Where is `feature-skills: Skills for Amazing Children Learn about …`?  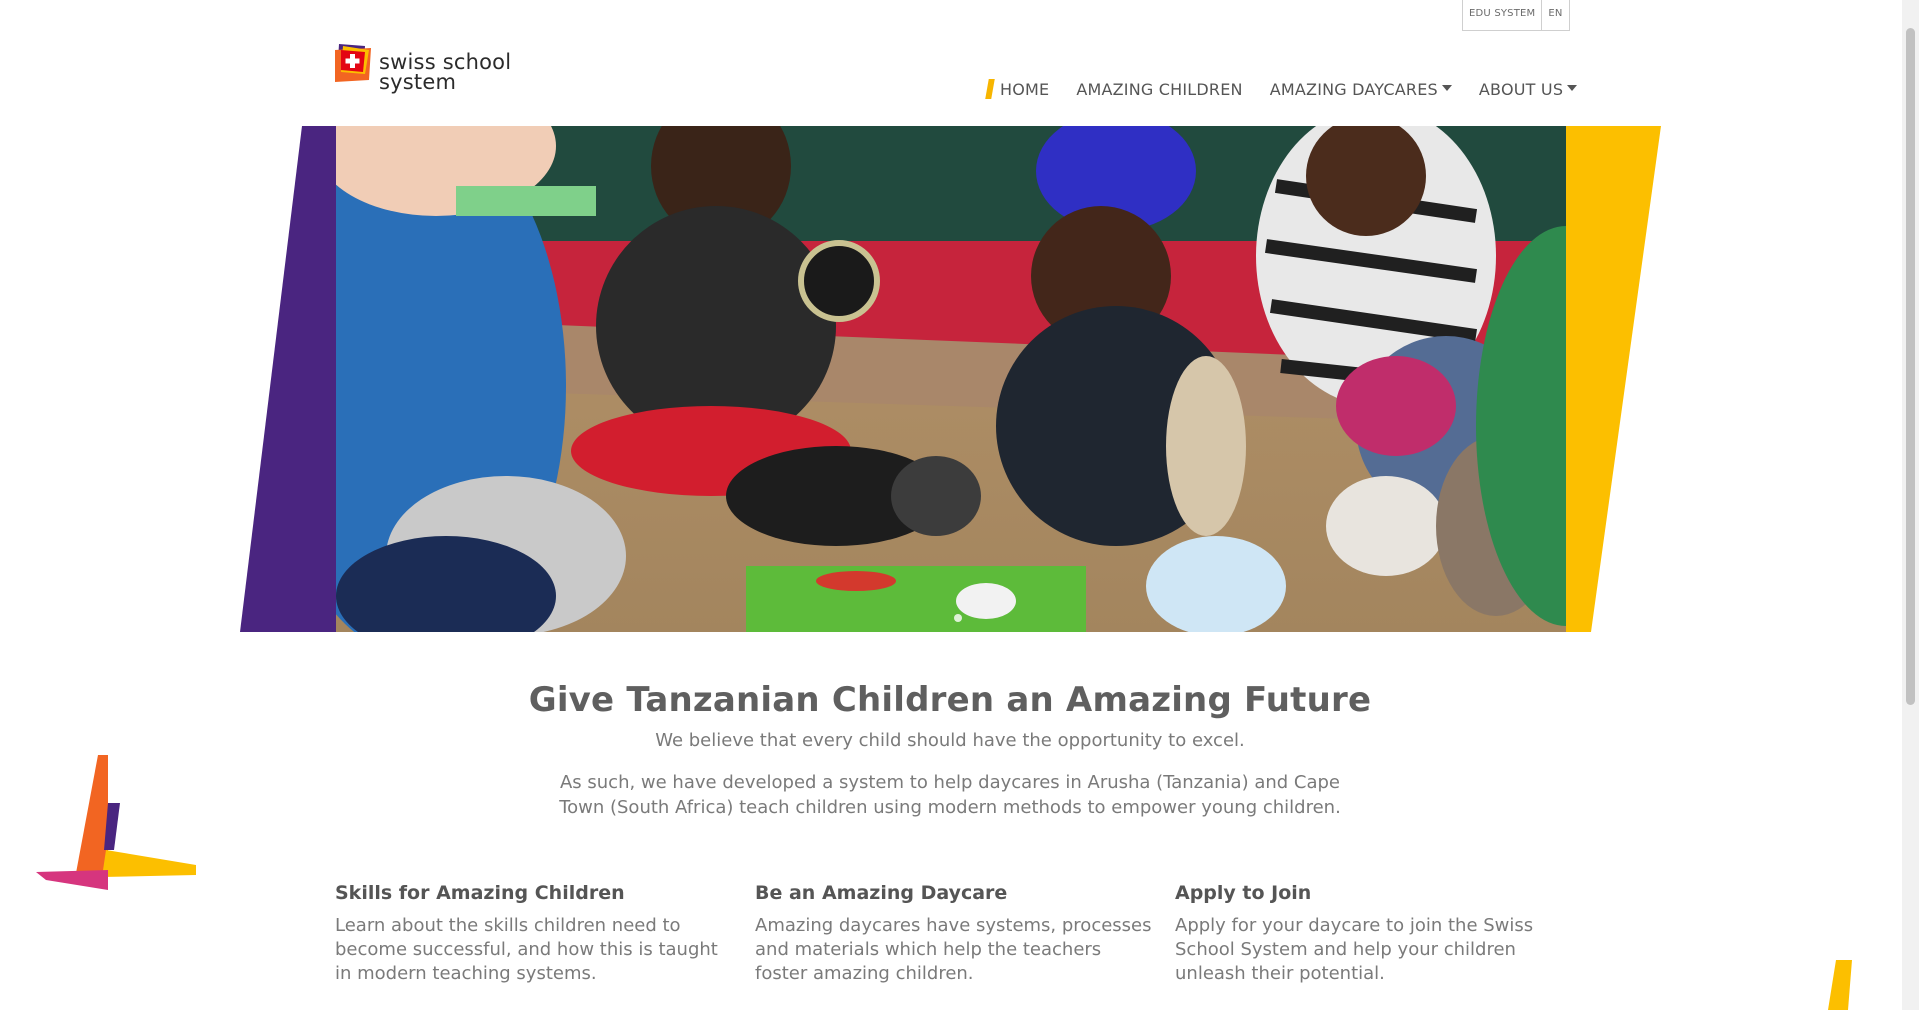
feature-skills: Skills for Amazing Children Learn about … is located at coordinates (535, 934).